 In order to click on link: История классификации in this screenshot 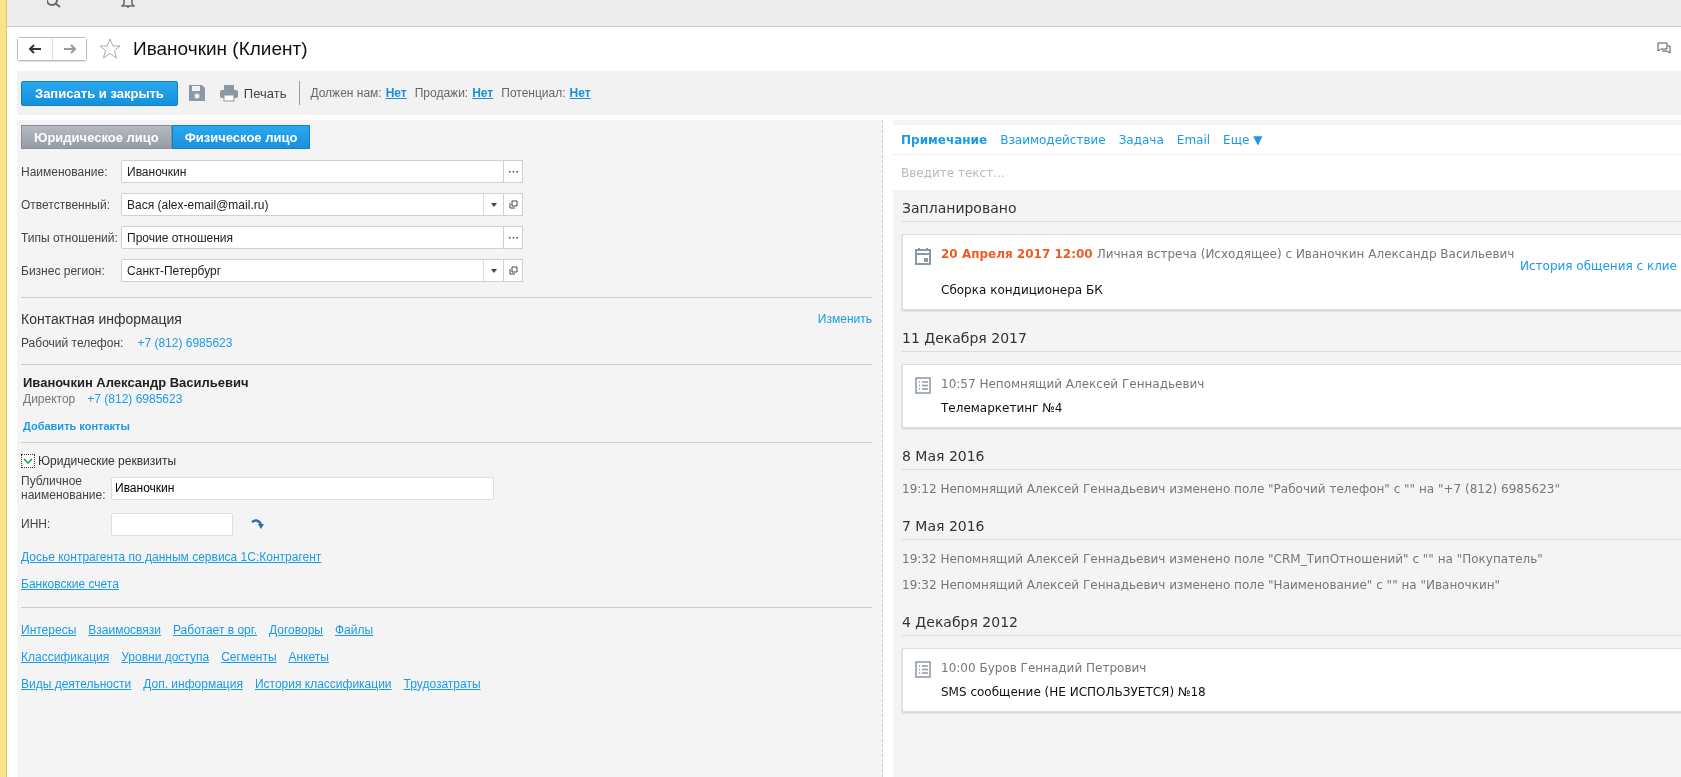, I will do `click(323, 683)`.